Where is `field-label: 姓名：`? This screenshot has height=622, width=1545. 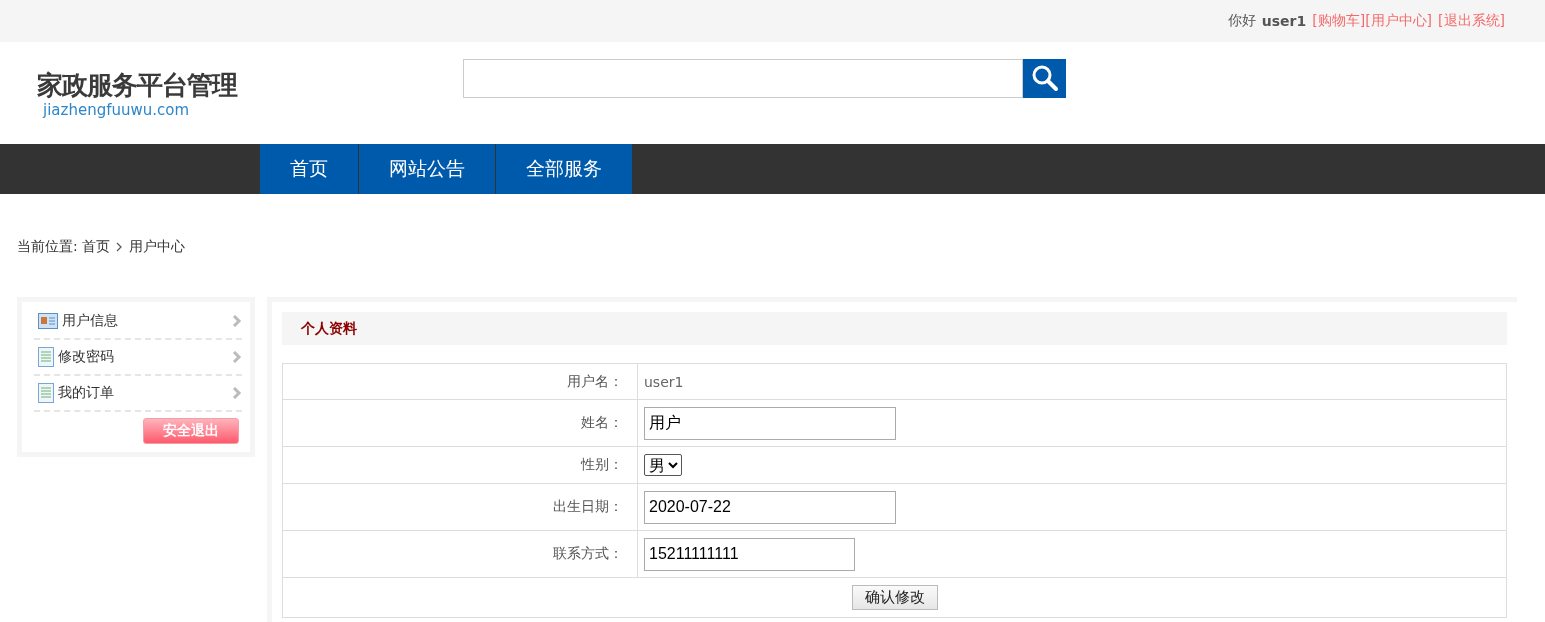
field-label: 姓名： is located at coordinates (460, 423).